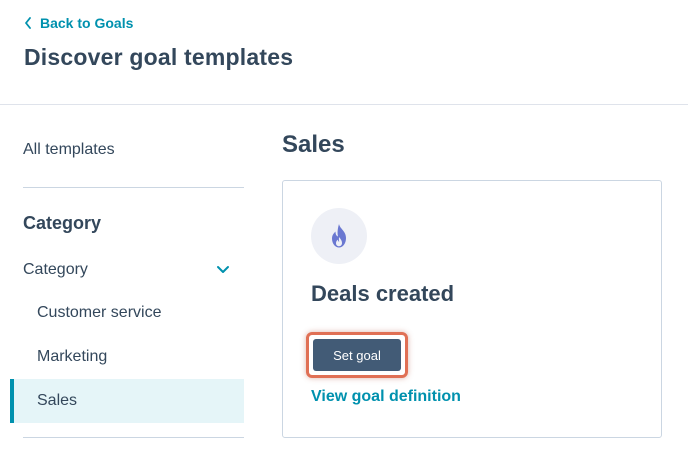  I want to click on back-link-label: Back to Goals, so click(87, 23).